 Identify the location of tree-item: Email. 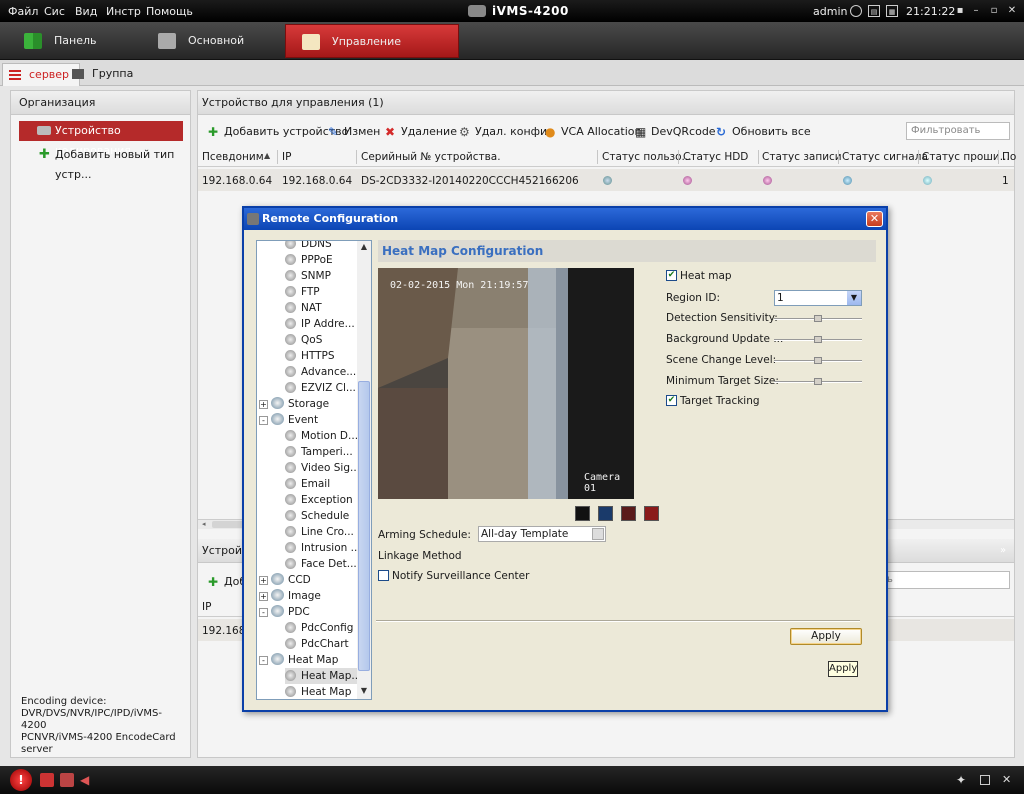
(307, 484).